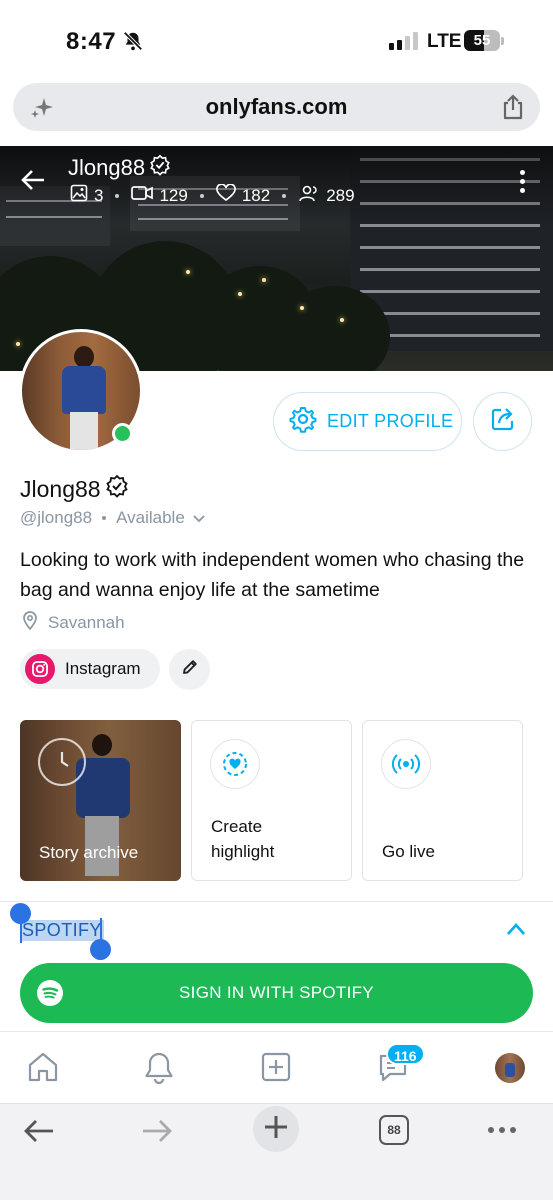 The height and width of the screenshot is (1200, 553). I want to click on browser-back-icon, so click(39, 1133).